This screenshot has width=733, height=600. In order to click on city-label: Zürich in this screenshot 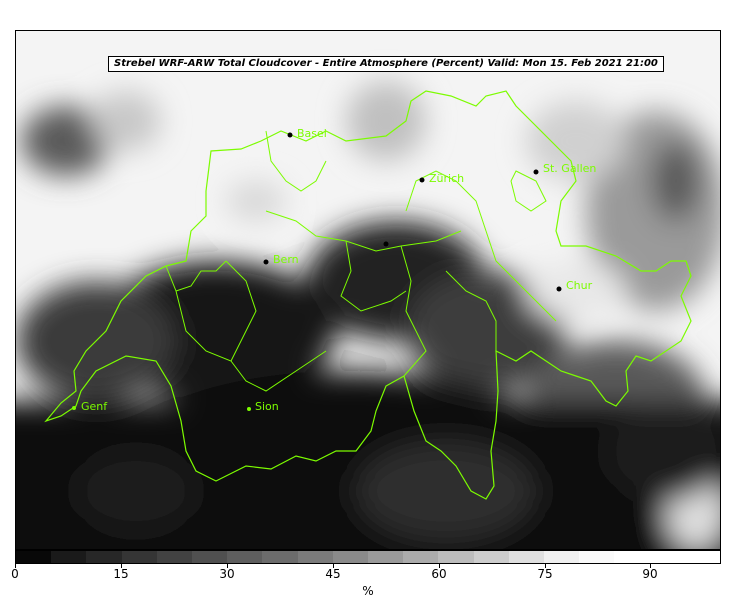, I will do `click(446, 178)`.